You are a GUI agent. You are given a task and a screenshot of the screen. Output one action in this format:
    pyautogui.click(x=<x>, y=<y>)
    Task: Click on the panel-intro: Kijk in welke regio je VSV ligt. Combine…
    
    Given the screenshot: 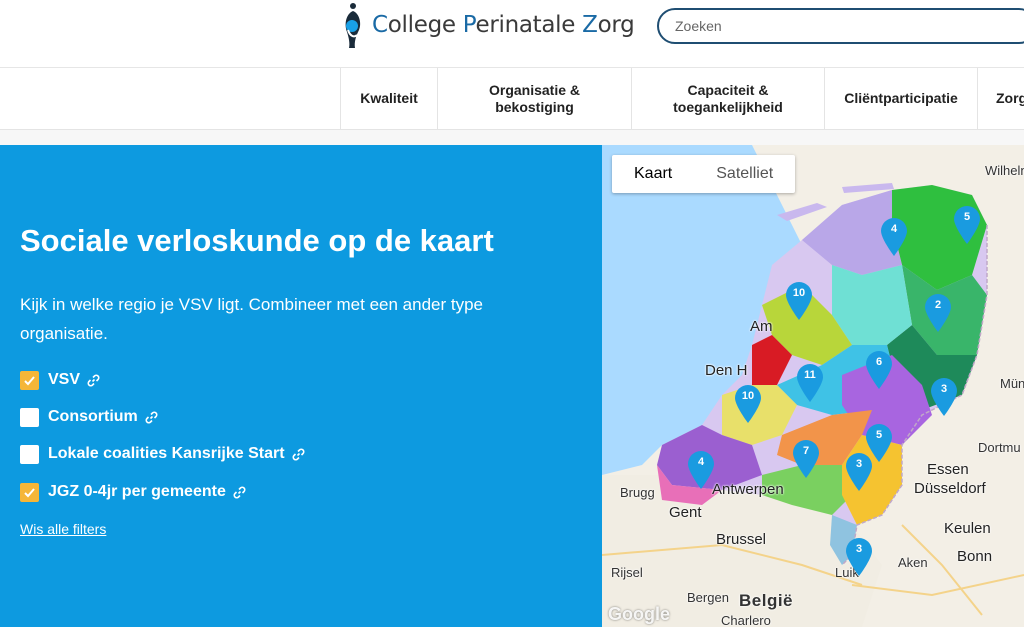 What is the action you would take?
    pyautogui.click(x=252, y=319)
    